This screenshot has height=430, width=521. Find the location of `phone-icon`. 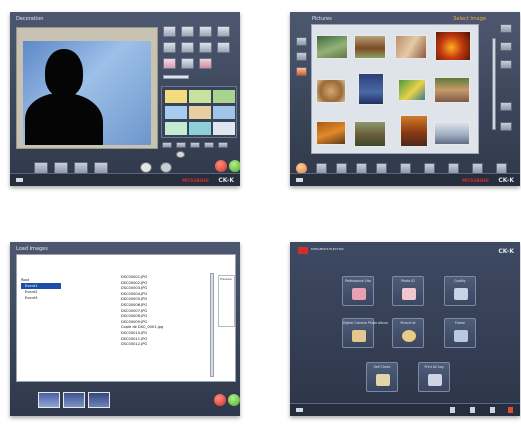

phone-icon is located at coordinates (383, 380).